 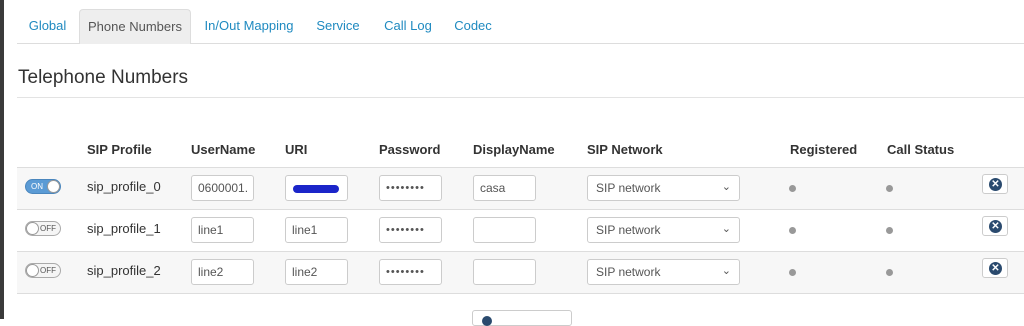 What do you see at coordinates (296, 149) in the screenshot?
I see `header-uri: URI` at bounding box center [296, 149].